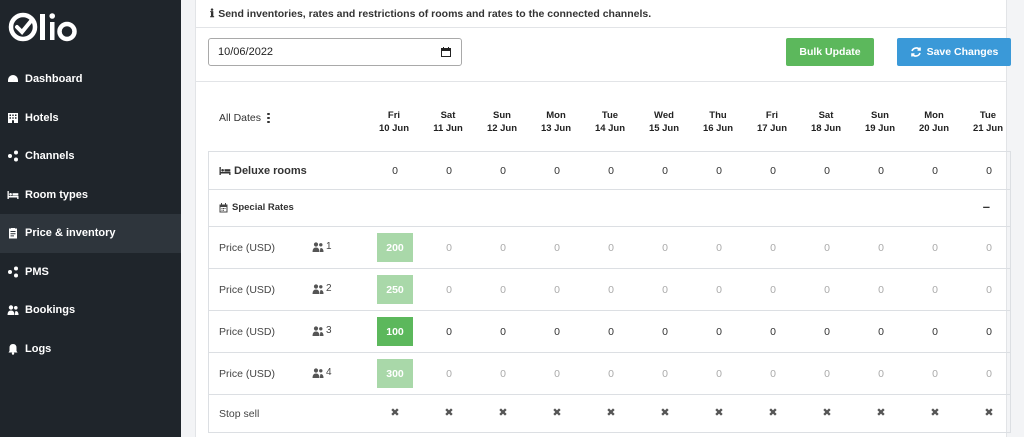 The height and width of the screenshot is (437, 1024). Describe the element at coordinates (50, 310) in the screenshot. I see `sidebar-item-label: Bookings` at that location.